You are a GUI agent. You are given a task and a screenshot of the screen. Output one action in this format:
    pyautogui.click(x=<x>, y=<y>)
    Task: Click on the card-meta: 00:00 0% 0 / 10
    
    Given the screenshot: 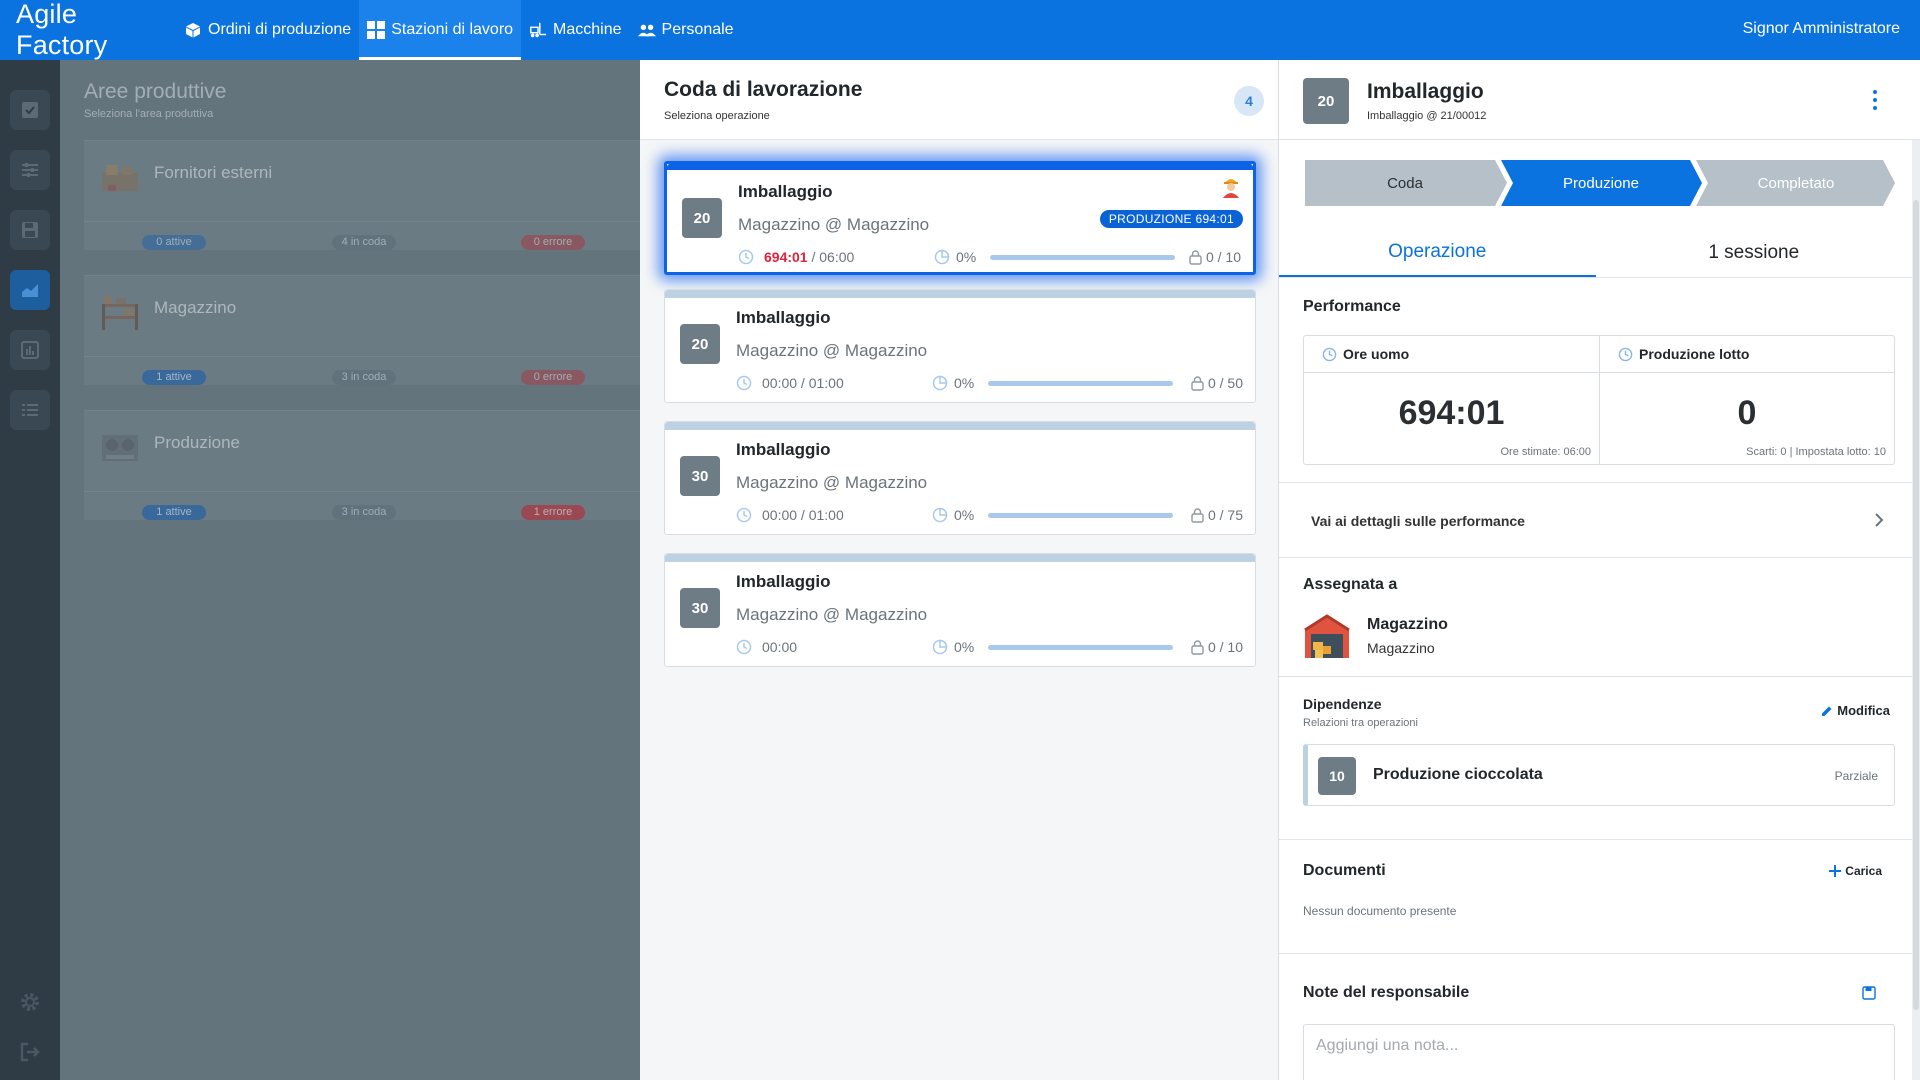 What is the action you would take?
    pyautogui.click(x=989, y=647)
    